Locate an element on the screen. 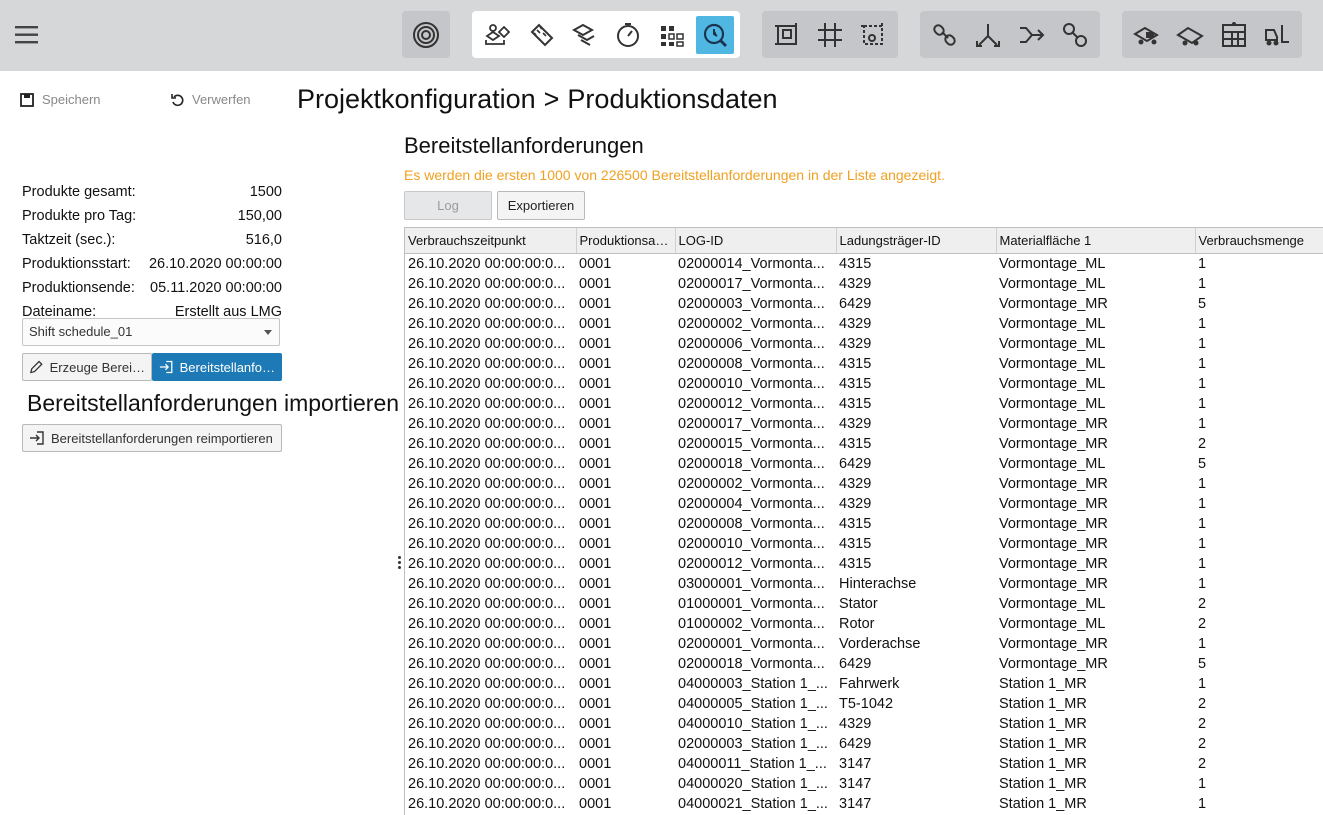  breadcrumb-parent: Projektkonfiguration is located at coordinates (416, 99).